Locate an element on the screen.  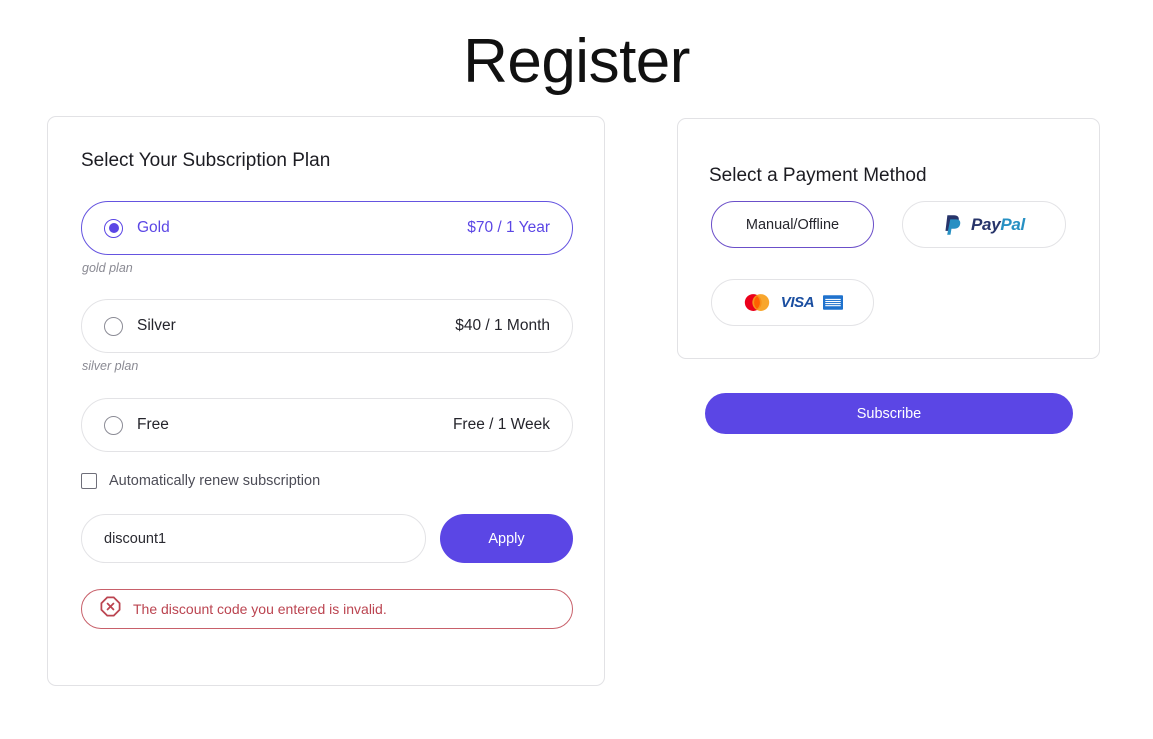
discount-code-input is located at coordinates (253, 538).